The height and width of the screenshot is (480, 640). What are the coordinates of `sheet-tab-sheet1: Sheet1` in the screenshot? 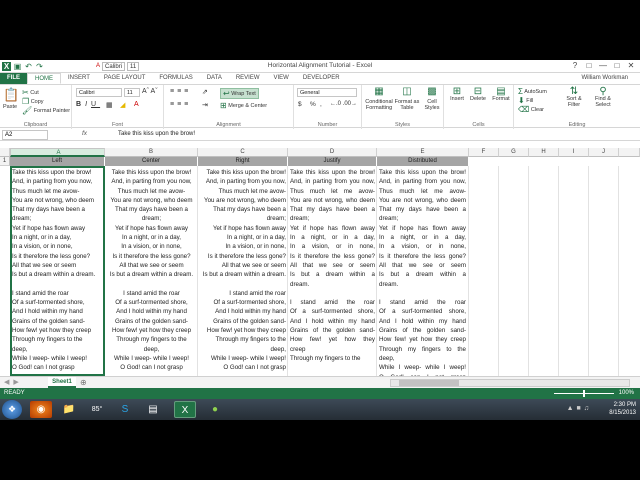 It's located at (62, 382).